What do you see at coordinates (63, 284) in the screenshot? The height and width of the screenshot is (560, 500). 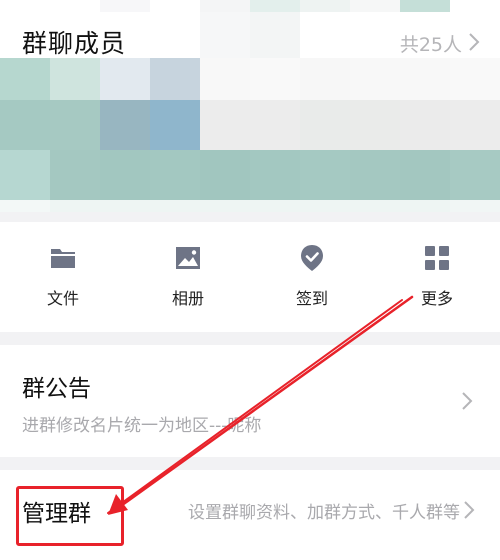 I see `tool-files: 文件` at bounding box center [63, 284].